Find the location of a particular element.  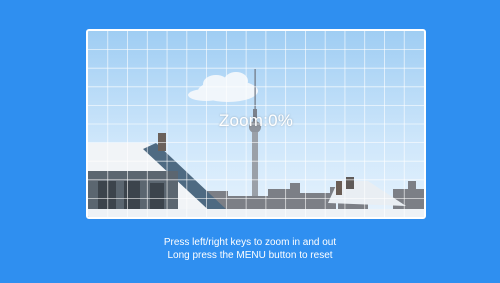

zoom-value: 0% is located at coordinates (281, 120).